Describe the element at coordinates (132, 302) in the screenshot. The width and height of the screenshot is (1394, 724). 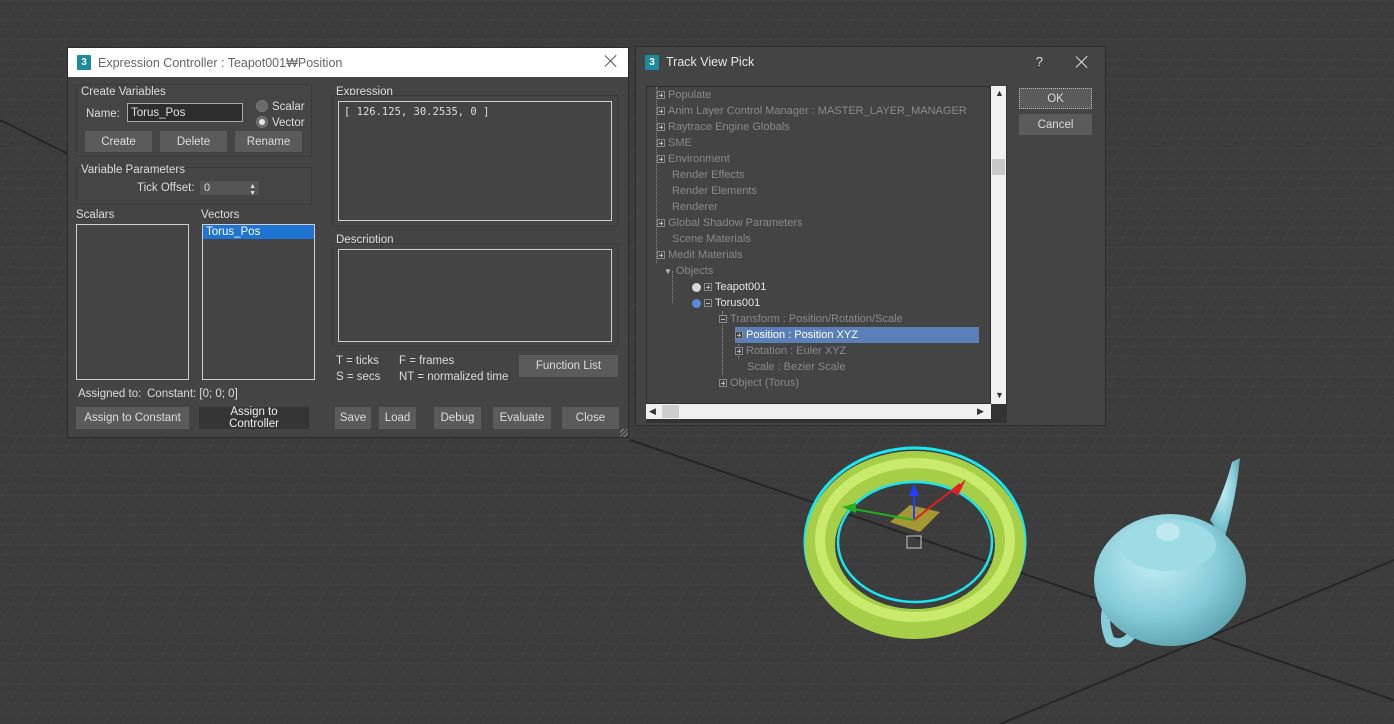
I see `scalars-list` at that location.